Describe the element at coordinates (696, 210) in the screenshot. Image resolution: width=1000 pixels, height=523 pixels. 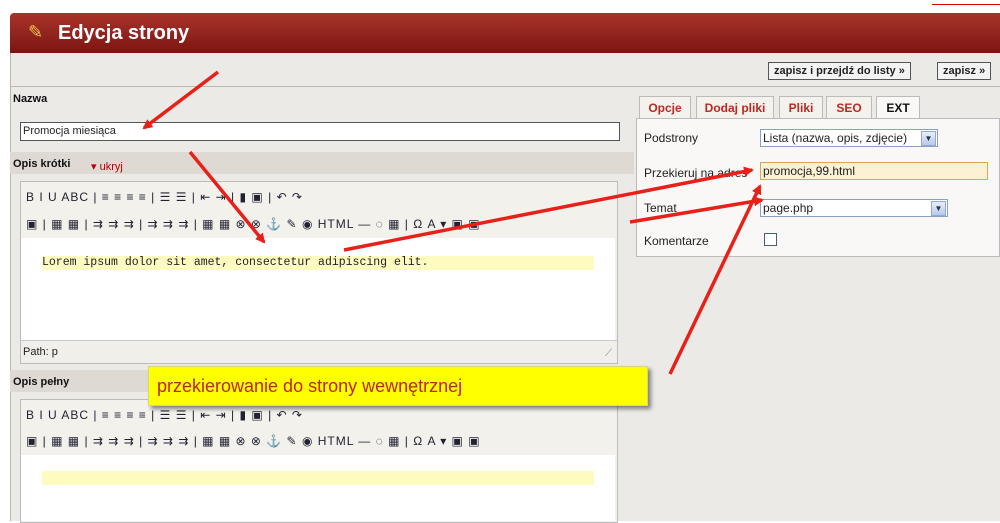
I see `arrow-to-template` at that location.